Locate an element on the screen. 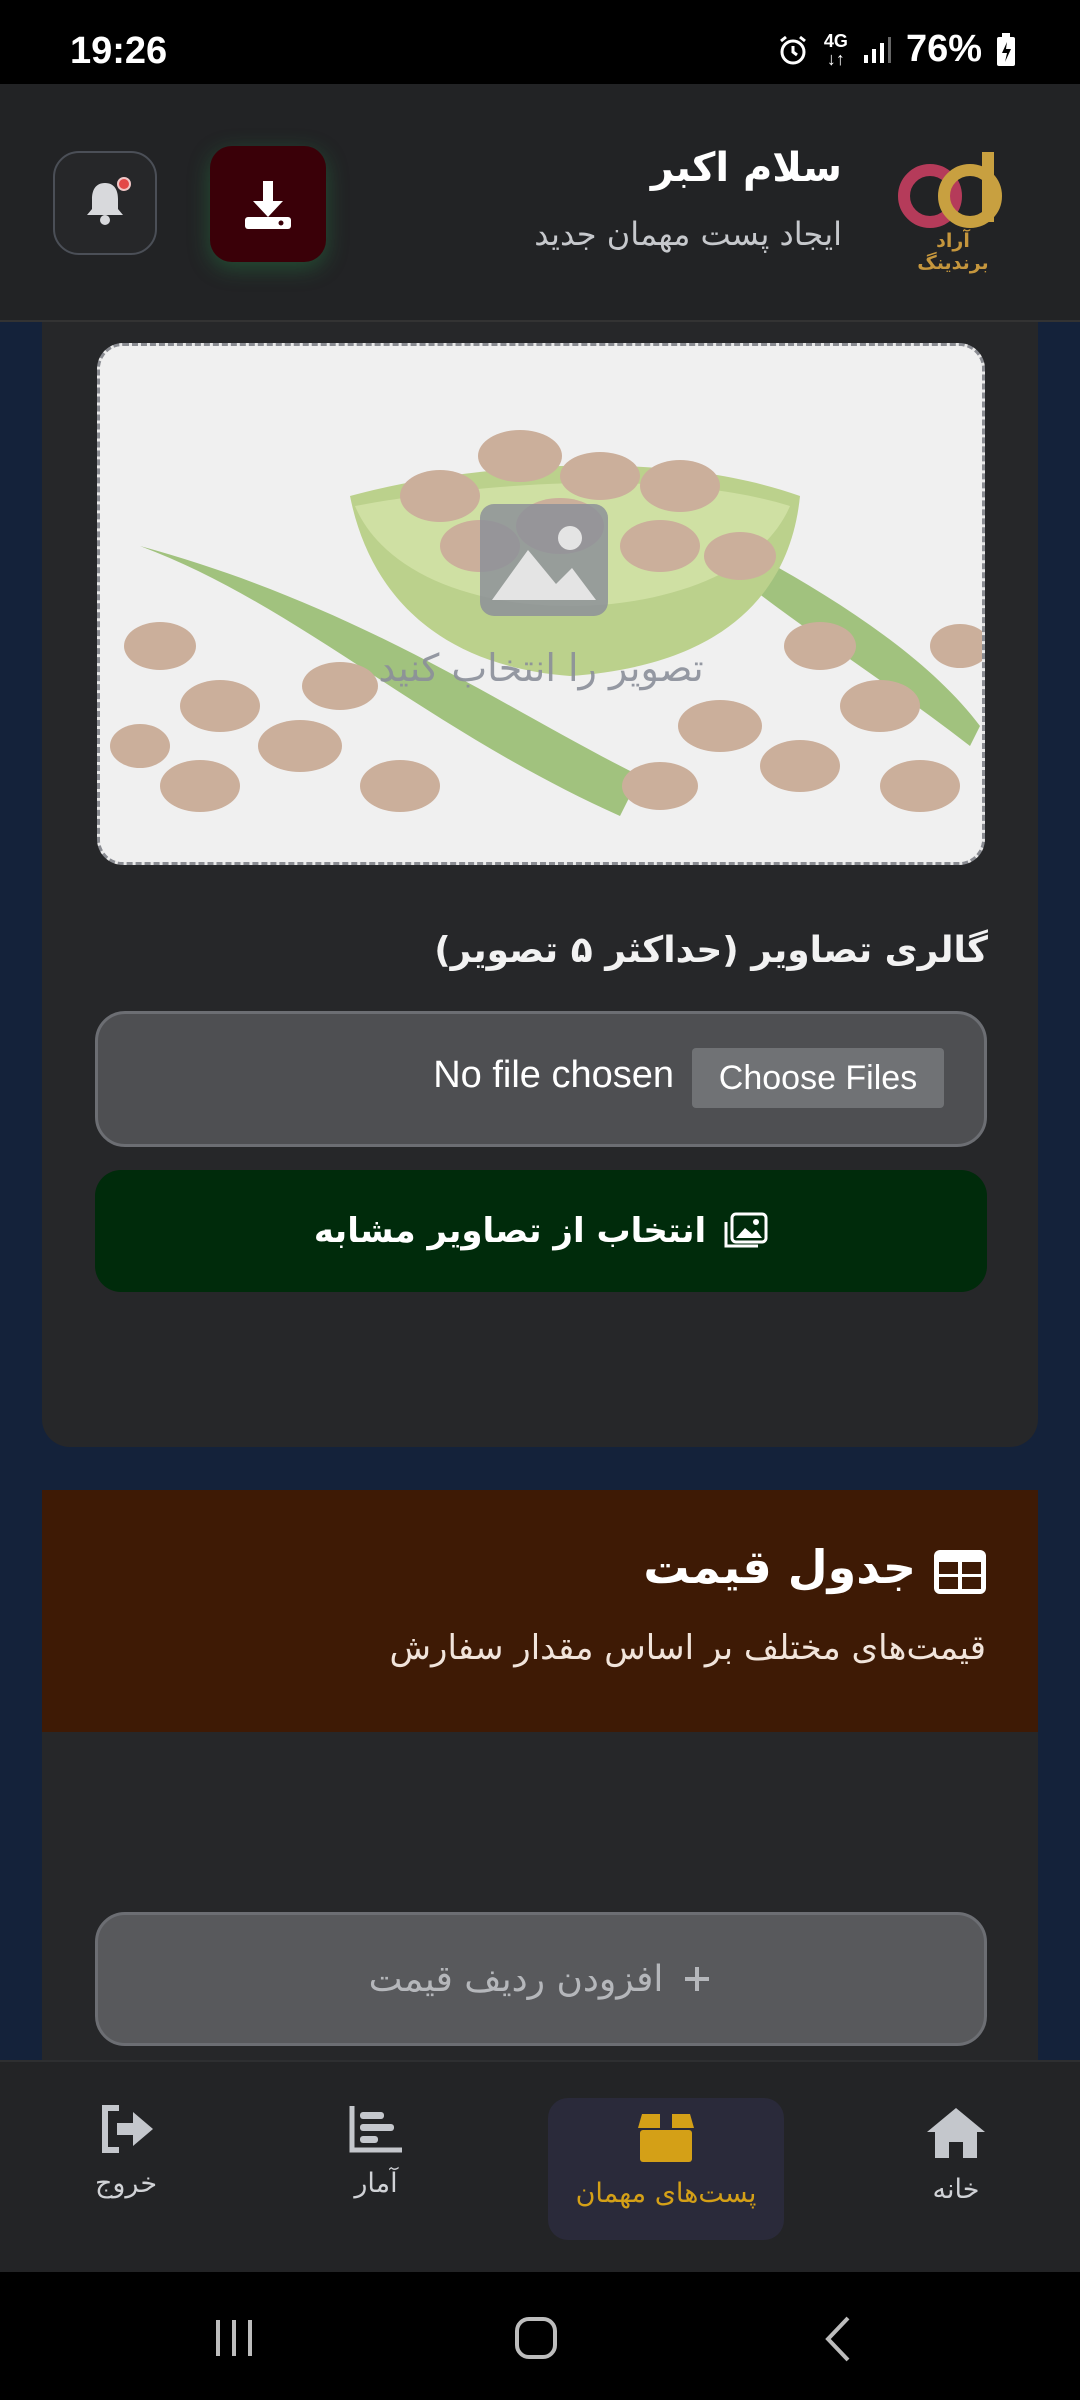 This screenshot has height=2400, width=1080. images-icon is located at coordinates (746, 1230).